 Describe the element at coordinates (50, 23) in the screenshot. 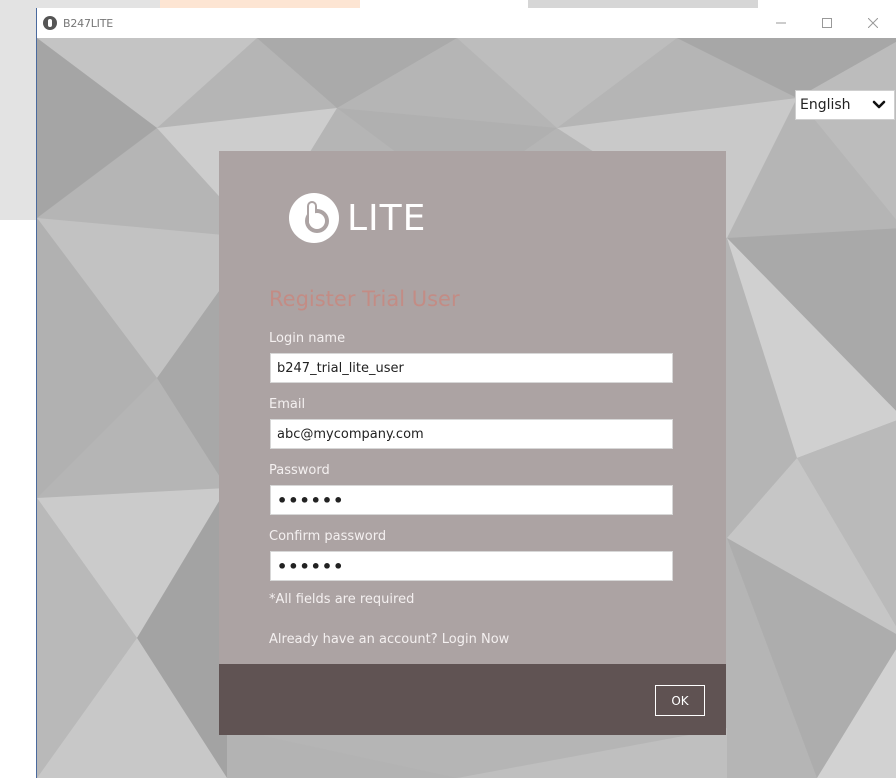

I see `app-logo-icon` at that location.